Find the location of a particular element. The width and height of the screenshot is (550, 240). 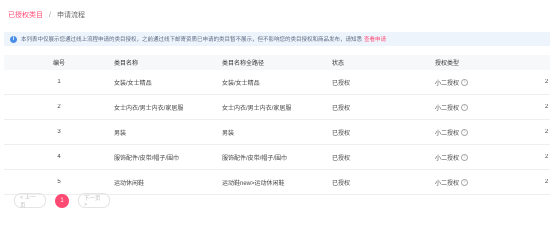

table-row: 3 男装 男装 已授权 小二授权? 2 is located at coordinates (277, 132).